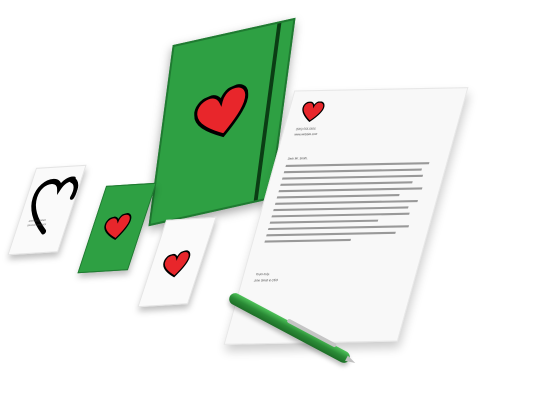  What do you see at coordinates (266, 280) in the screenshot?
I see `letter-signature: John Smith & CEO` at bounding box center [266, 280].